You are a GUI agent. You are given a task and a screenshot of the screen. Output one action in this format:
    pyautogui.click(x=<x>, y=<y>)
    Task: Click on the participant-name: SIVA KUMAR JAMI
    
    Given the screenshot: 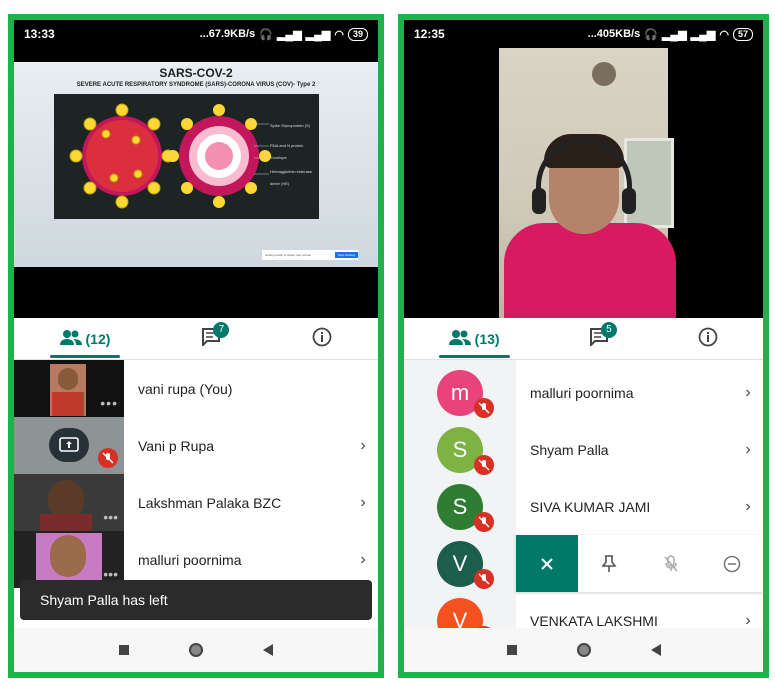 What is the action you would take?
    pyautogui.click(x=590, y=506)
    